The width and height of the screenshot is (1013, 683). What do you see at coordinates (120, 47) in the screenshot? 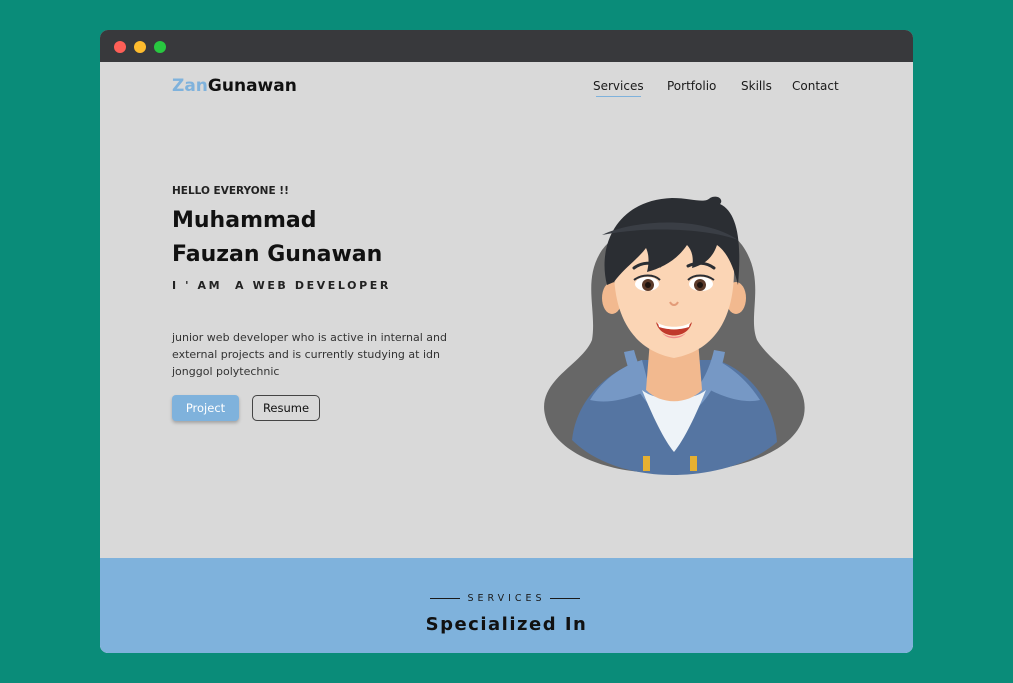
I see `close-window-button` at bounding box center [120, 47].